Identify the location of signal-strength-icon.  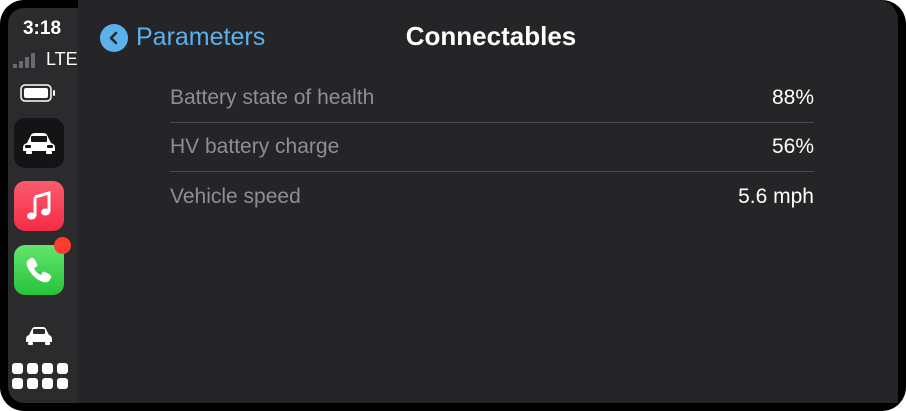
(24, 60).